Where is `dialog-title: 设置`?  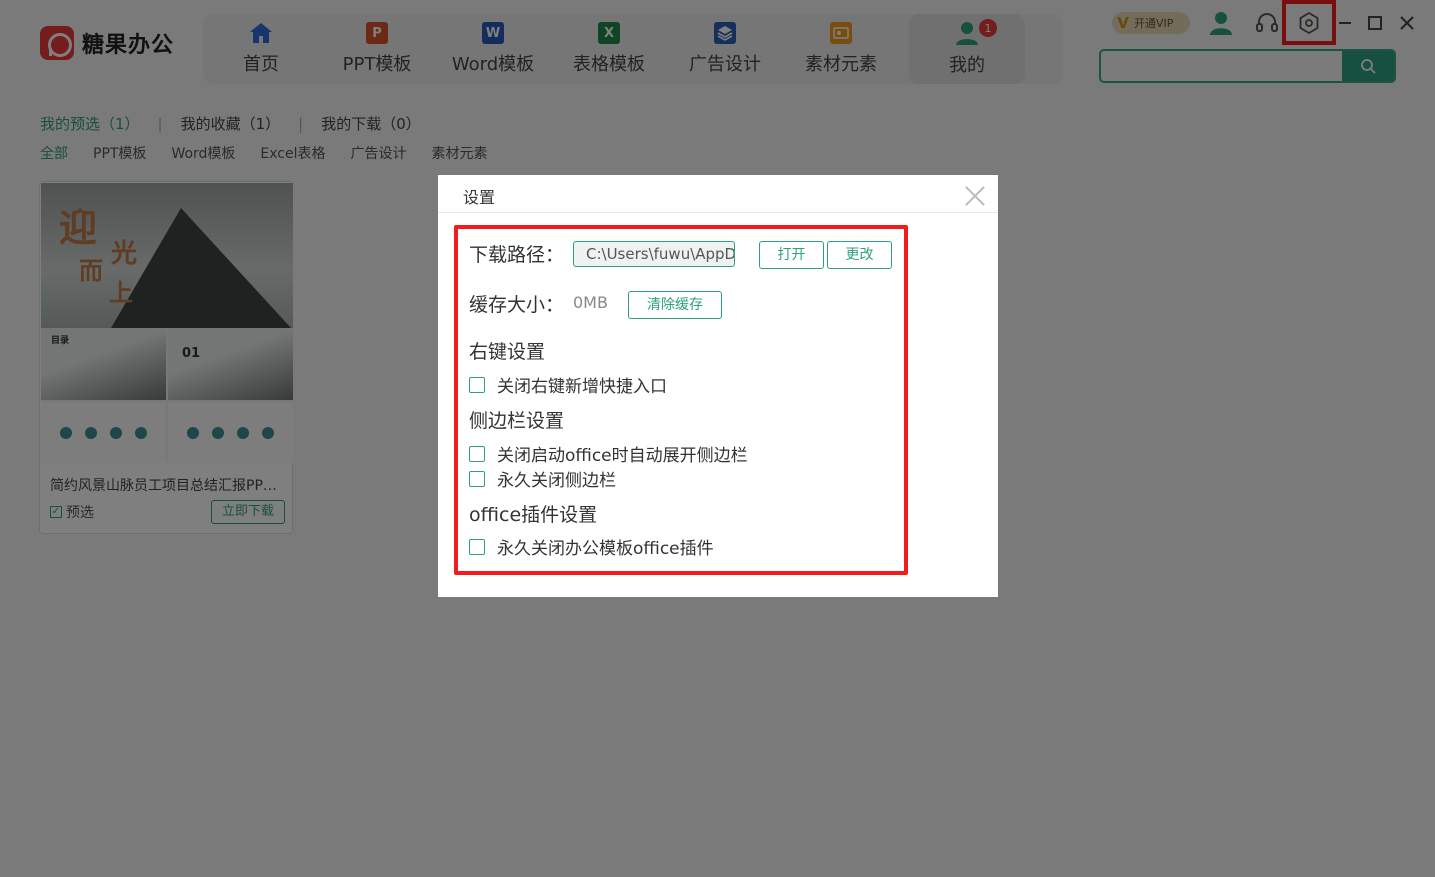
dialog-title: 设置 is located at coordinates (479, 197).